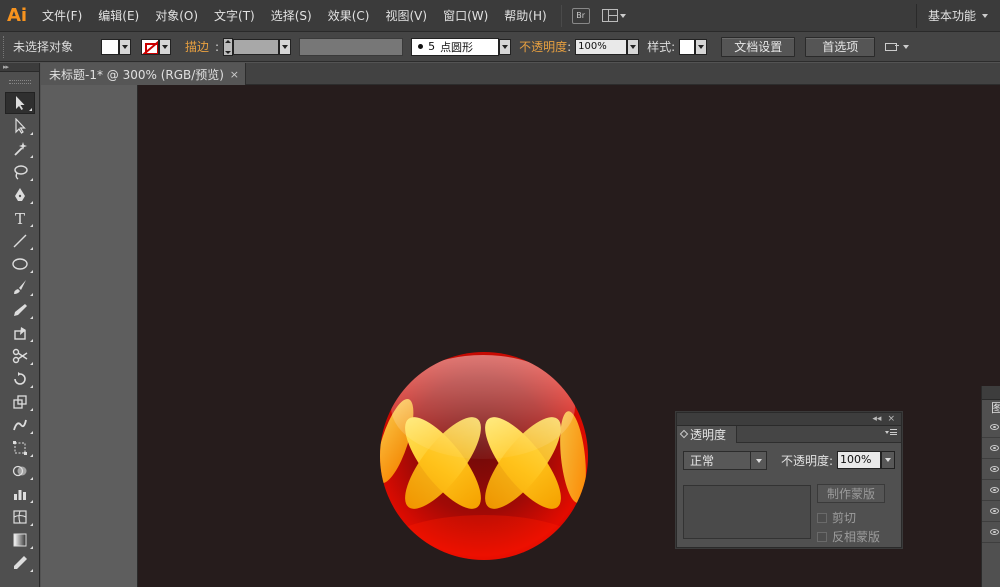  I want to click on opacity-input: 100%, so click(601, 46).